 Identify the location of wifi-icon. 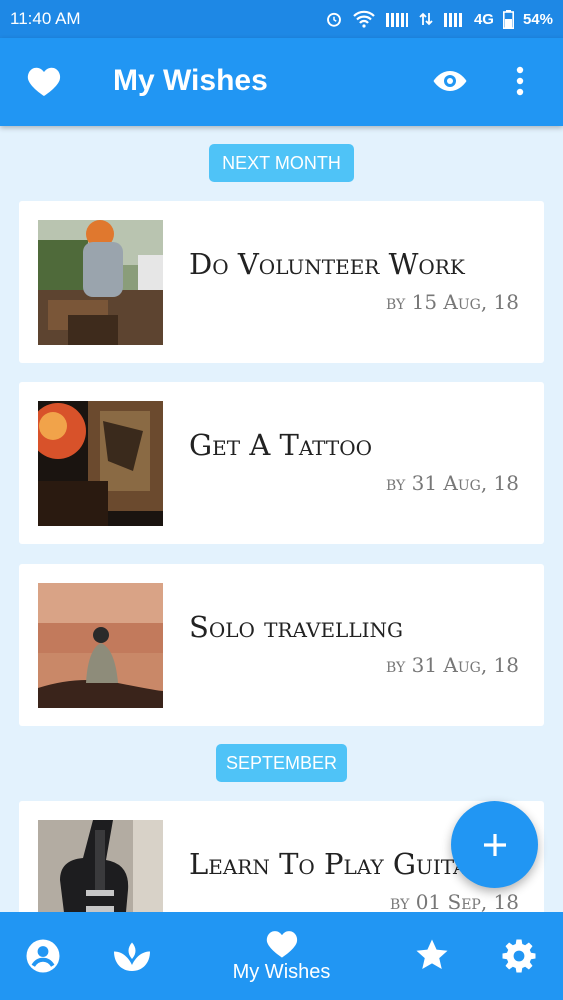
(364, 19).